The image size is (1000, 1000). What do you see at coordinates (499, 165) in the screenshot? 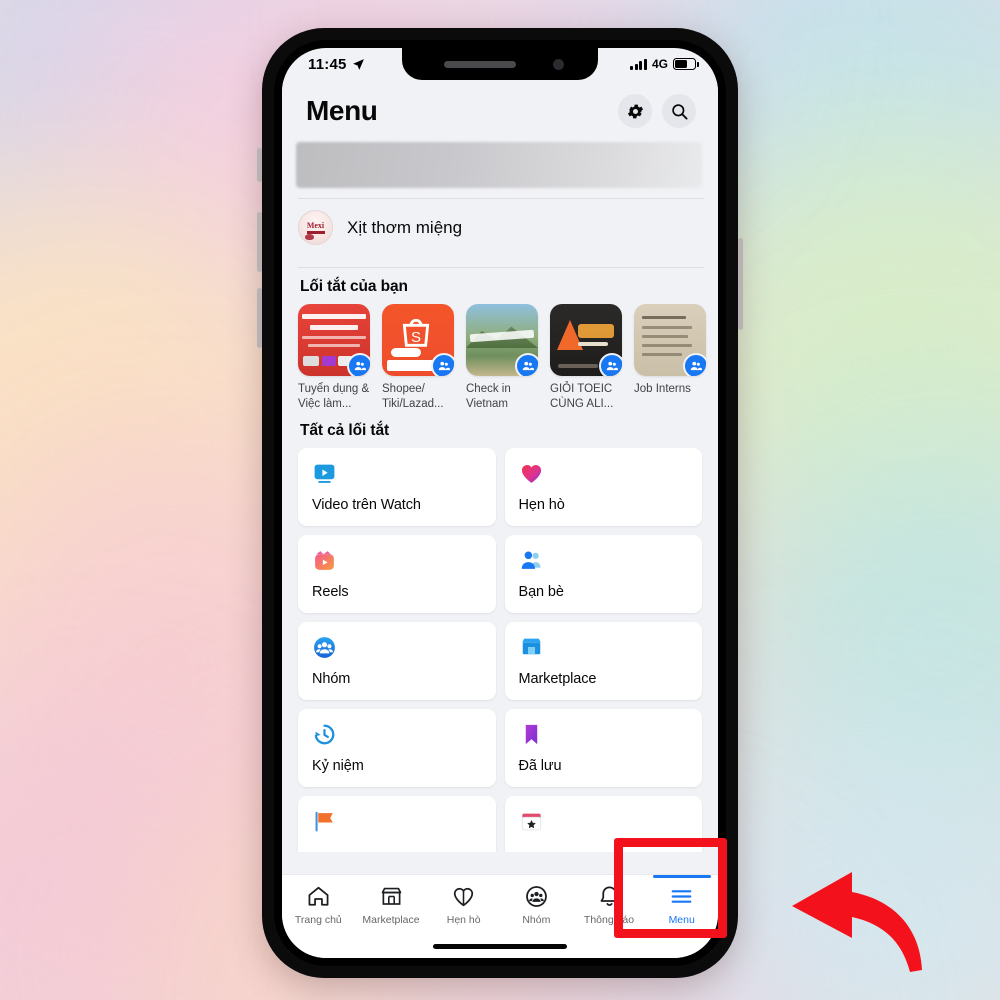
I see `redacted-profile-banner` at bounding box center [499, 165].